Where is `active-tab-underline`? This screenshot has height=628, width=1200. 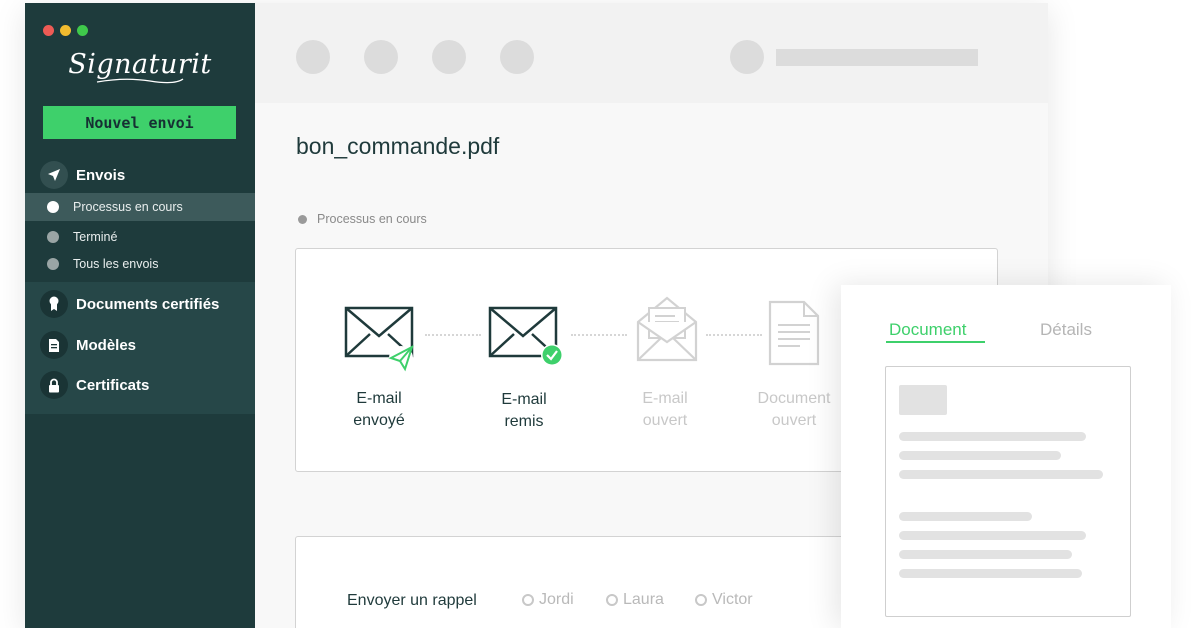 active-tab-underline is located at coordinates (935, 342).